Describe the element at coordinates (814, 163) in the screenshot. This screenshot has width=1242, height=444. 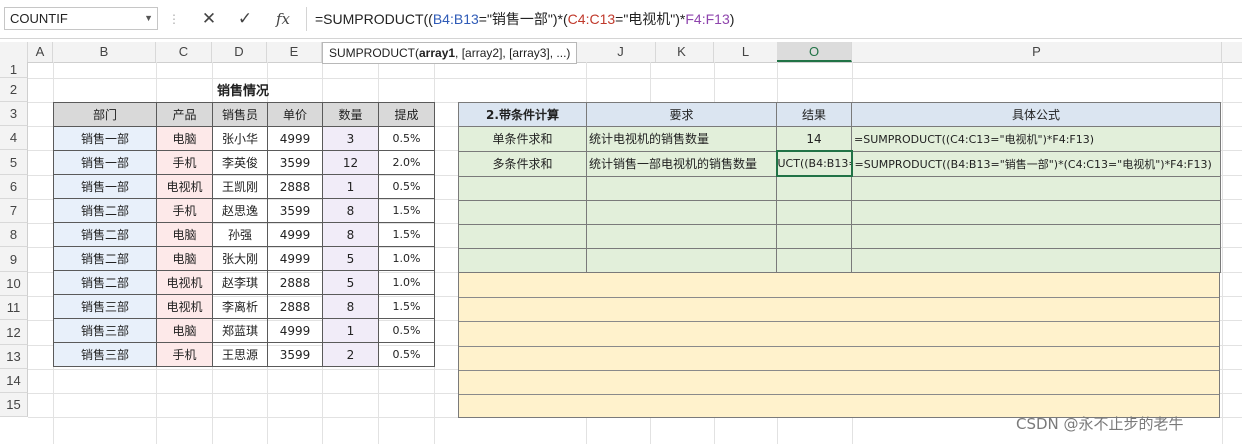
I see `active-cell-editing: UCT((B4:B13=` at that location.